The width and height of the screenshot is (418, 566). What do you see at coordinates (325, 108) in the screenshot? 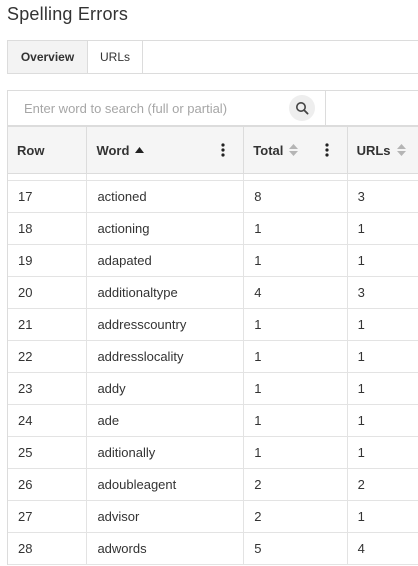
I see `search-divider` at bounding box center [325, 108].